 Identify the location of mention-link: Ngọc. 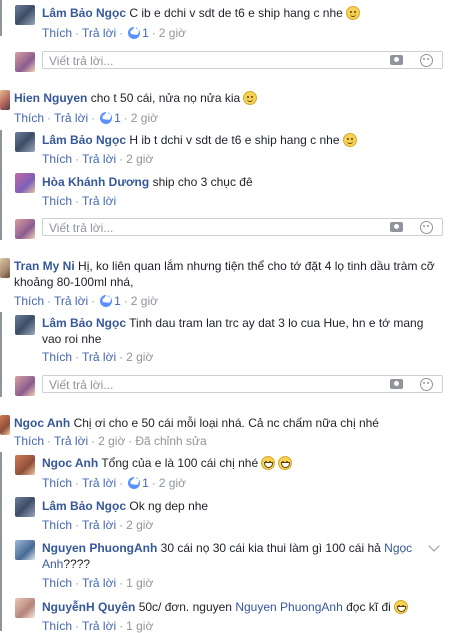
(398, 548).